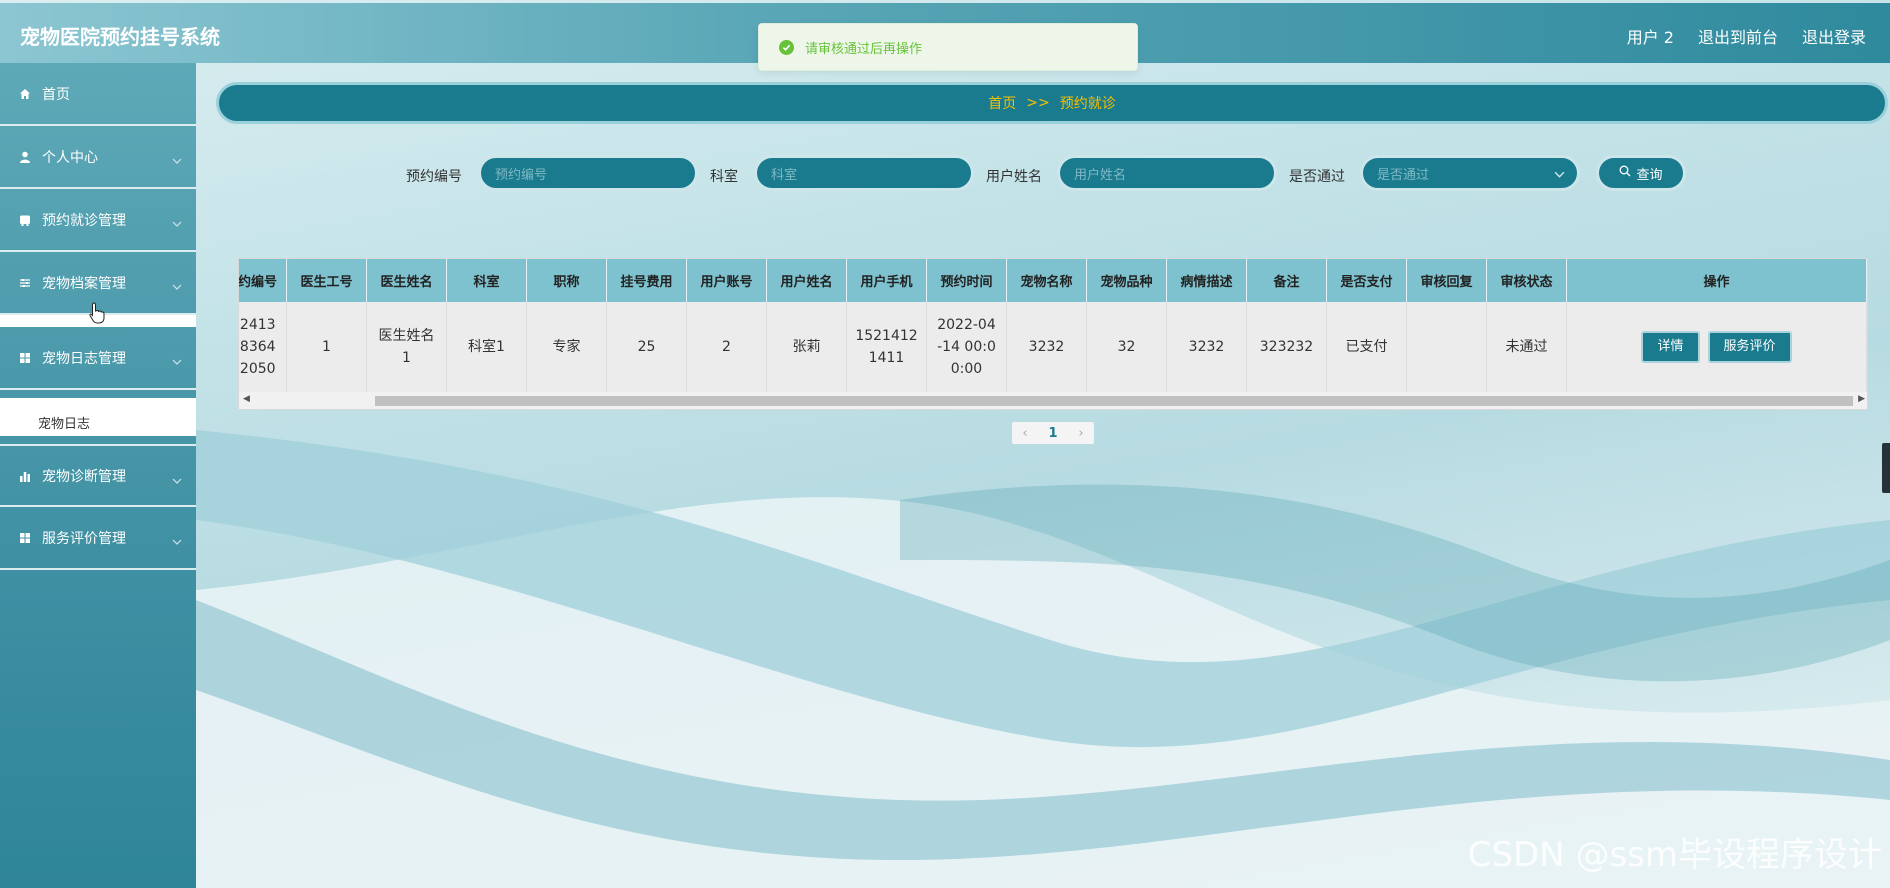  I want to click on cell-actions: 详情 服务评价, so click(1717, 347).